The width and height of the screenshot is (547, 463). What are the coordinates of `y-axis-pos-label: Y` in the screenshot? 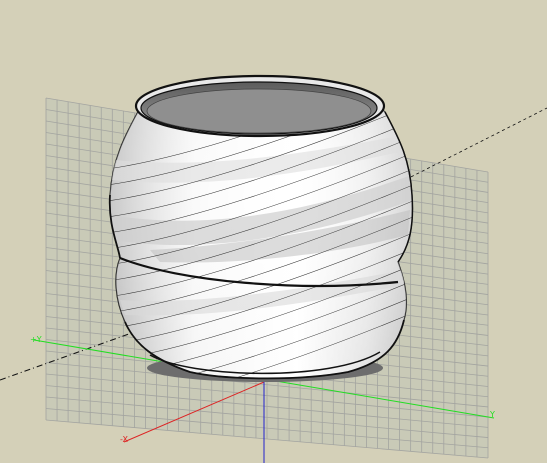 It's located at (492, 414).